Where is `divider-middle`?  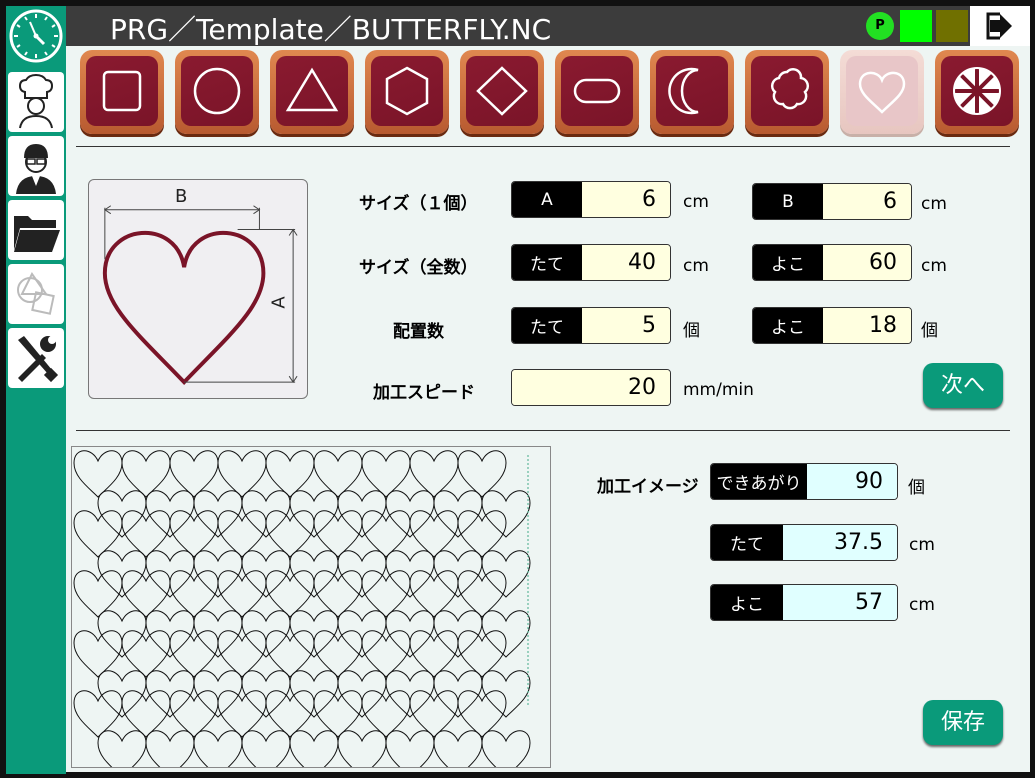
divider-middle is located at coordinates (543, 430).